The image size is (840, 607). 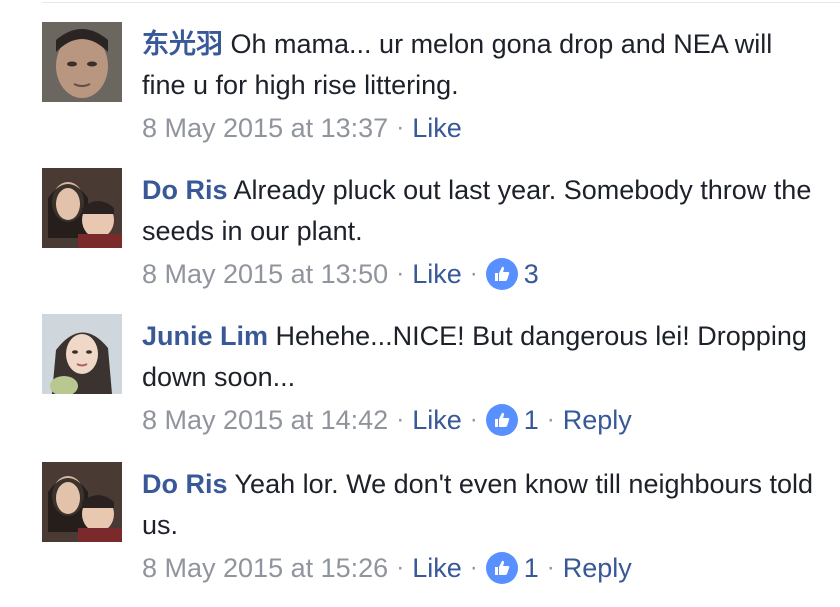 I want to click on comment-meta: 8 May 2015 at 15:26 · Like · 1 · Reply, so click(x=482, y=568).